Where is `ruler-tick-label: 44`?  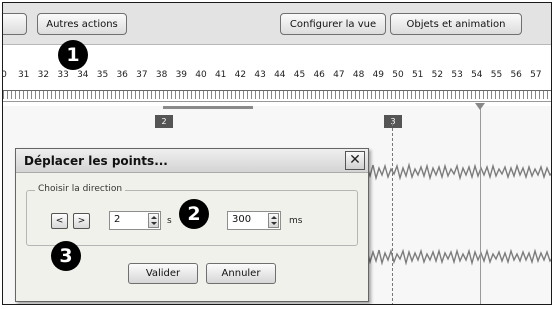
ruler-tick-label: 44 is located at coordinates (280, 75).